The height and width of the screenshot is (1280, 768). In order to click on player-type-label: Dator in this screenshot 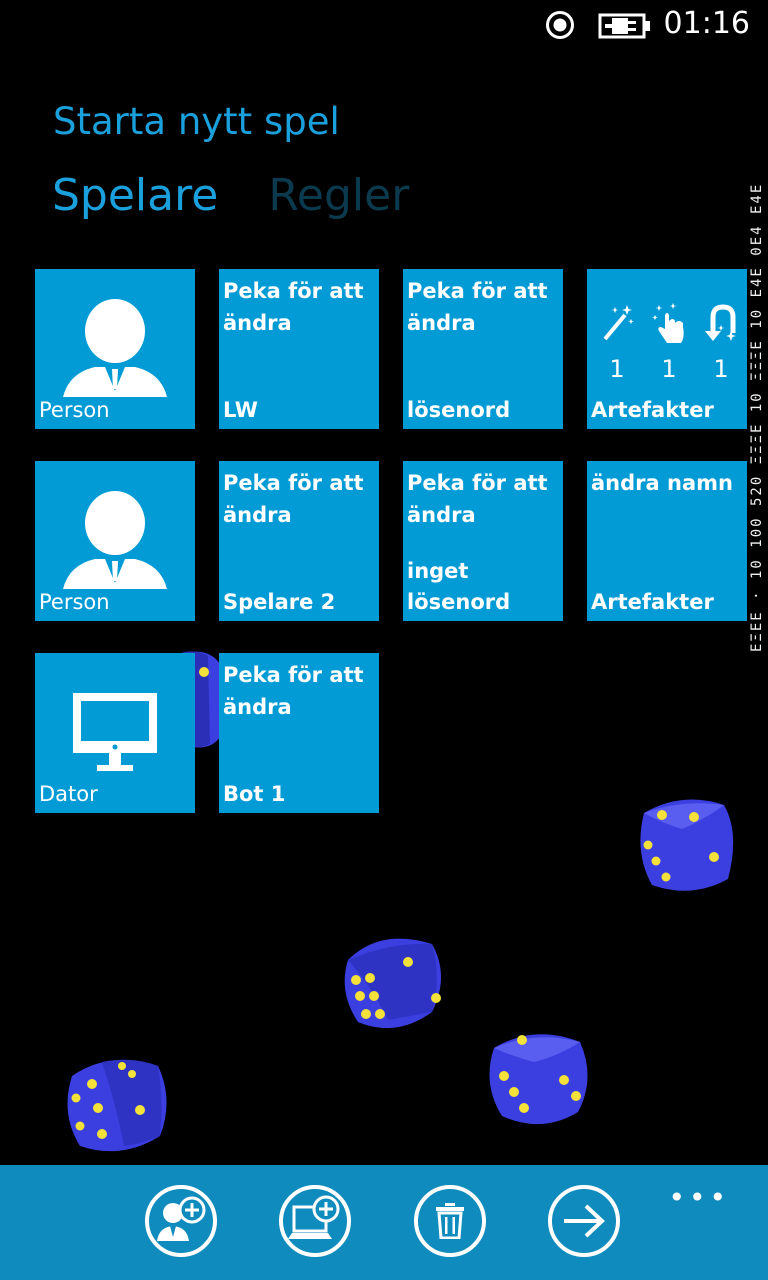, I will do `click(68, 794)`.